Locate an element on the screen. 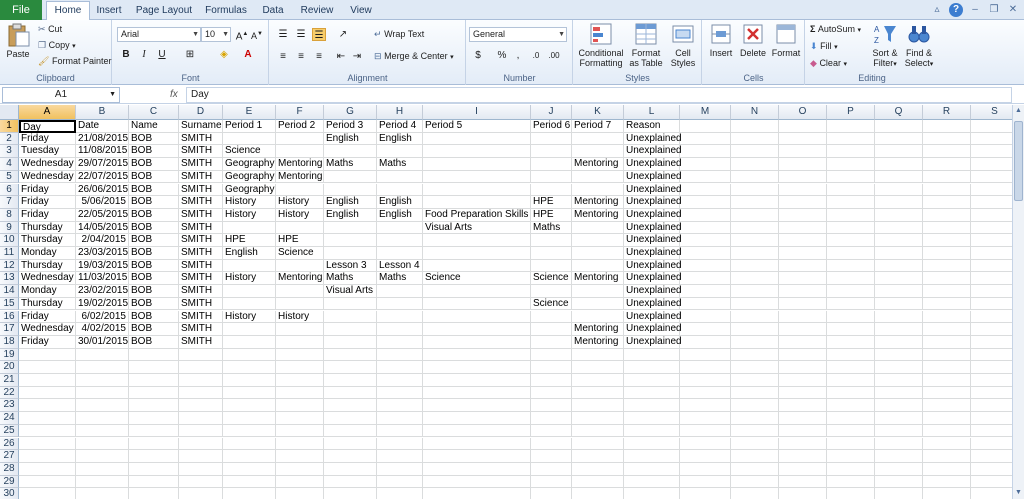 Image resolution: width=1024 pixels, height=499 pixels. cell-p5 is located at coordinates (851, 177).